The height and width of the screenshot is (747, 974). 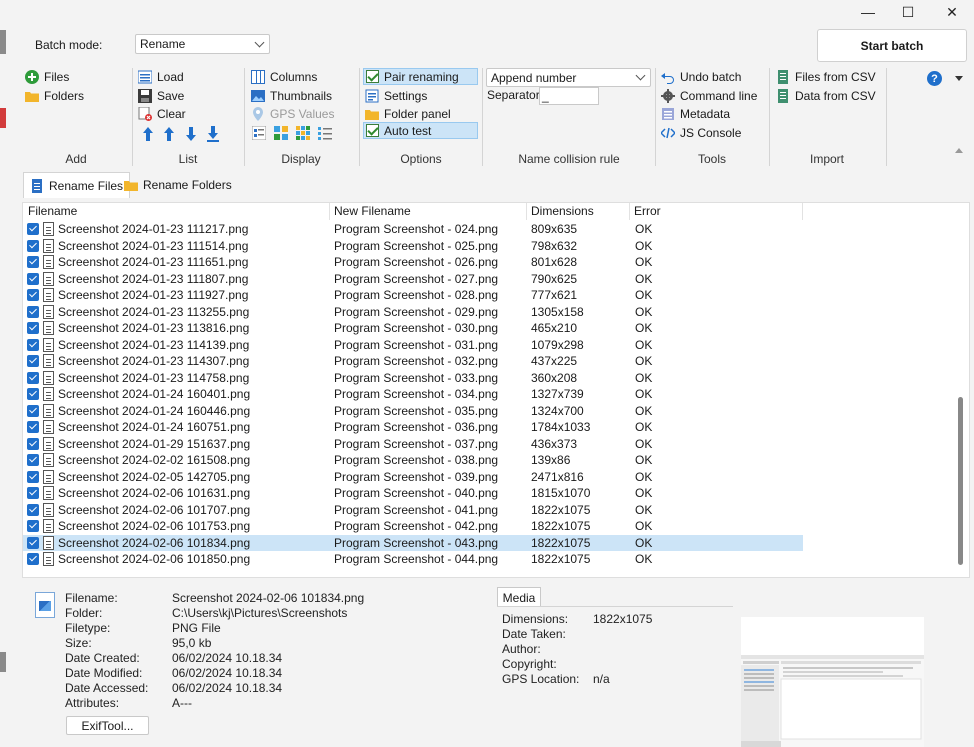 I want to click on minimize-button: —, so click(x=868, y=12).